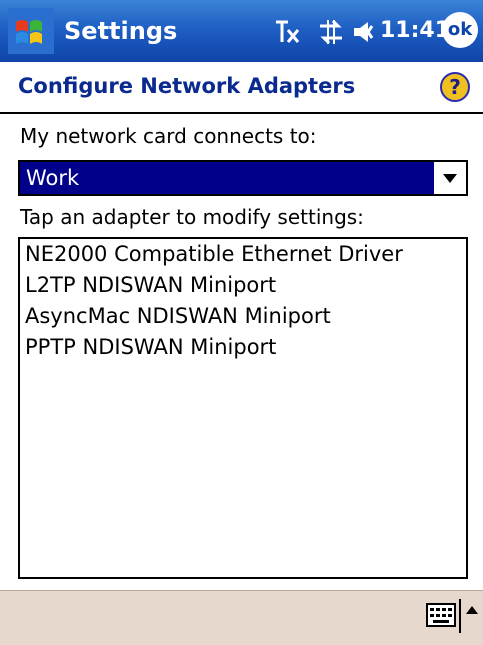  I want to click on page-header: Configure Network Adapters ?, so click(241, 88).